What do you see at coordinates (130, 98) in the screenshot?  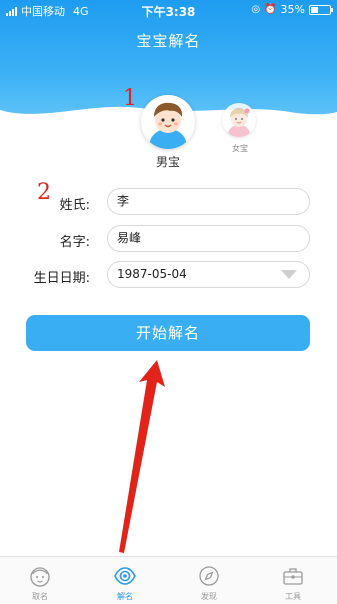 I see `annotation-marker-1: 1` at bounding box center [130, 98].